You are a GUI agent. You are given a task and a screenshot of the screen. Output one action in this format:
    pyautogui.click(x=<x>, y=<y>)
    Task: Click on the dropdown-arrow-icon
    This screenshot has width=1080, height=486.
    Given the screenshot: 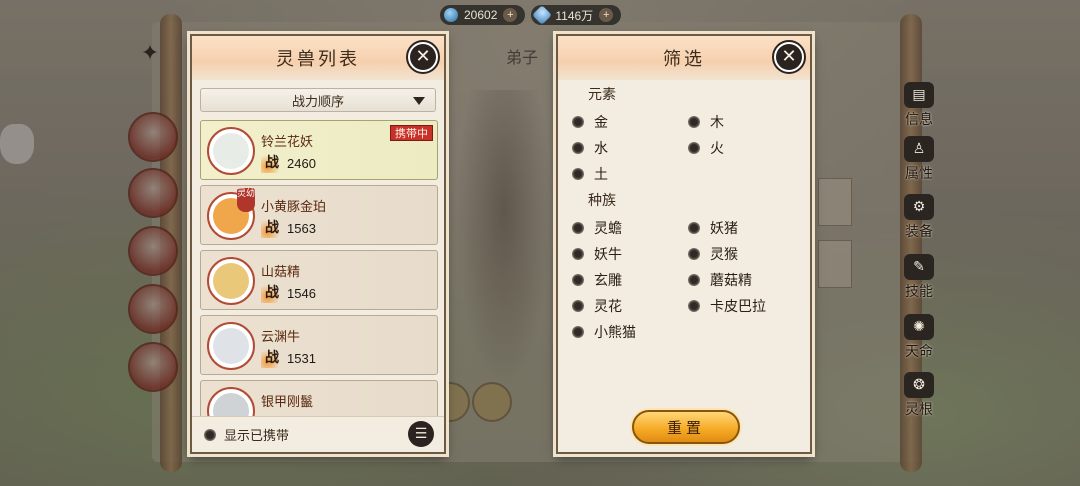 What is the action you would take?
    pyautogui.click(x=419, y=101)
    